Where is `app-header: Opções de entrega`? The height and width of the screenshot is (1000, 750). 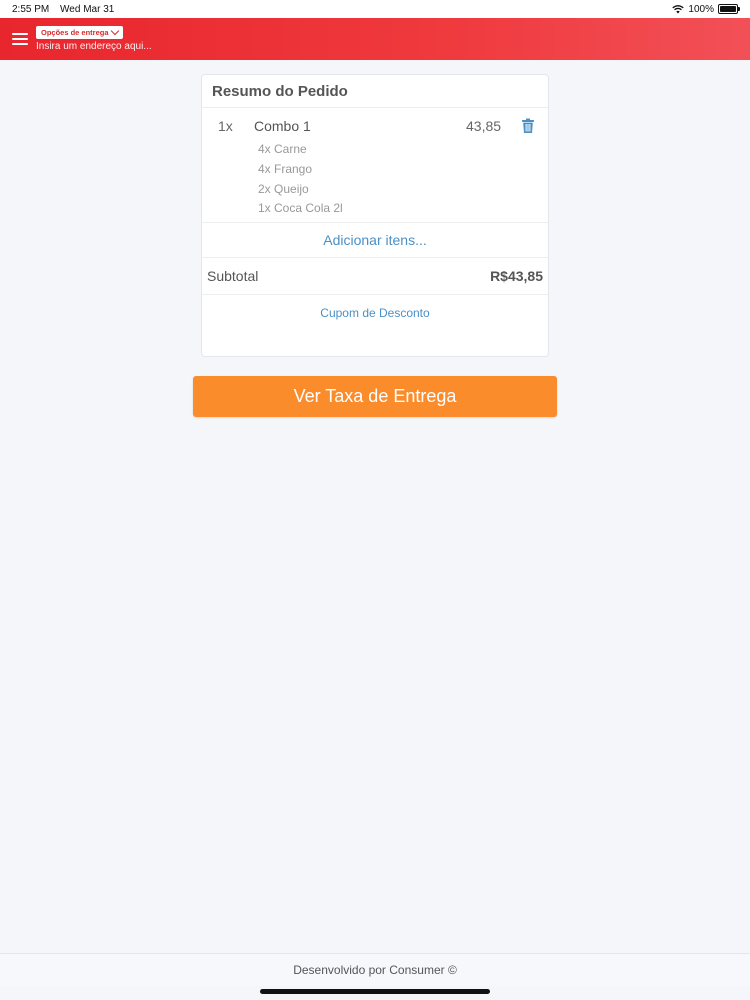 app-header: Opções de entrega is located at coordinates (375, 39).